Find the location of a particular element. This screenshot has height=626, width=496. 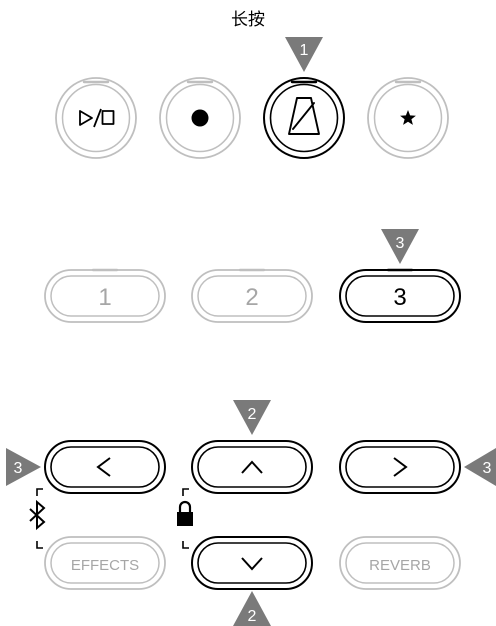

record-button is located at coordinates (200, 118).